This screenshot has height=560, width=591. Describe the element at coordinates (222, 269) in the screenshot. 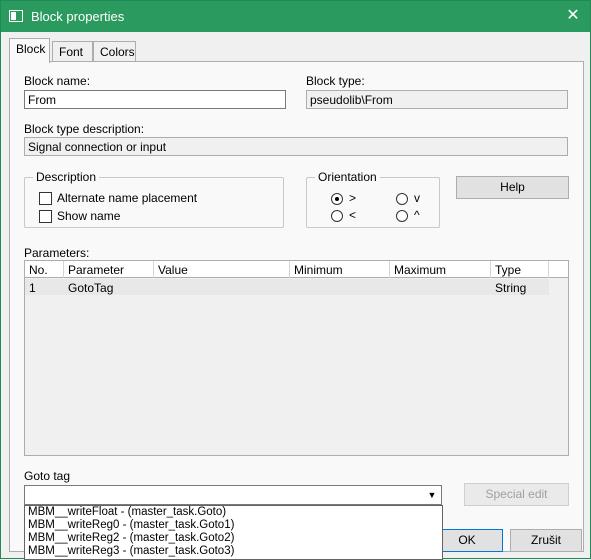

I see `column-header-value: Value` at that location.